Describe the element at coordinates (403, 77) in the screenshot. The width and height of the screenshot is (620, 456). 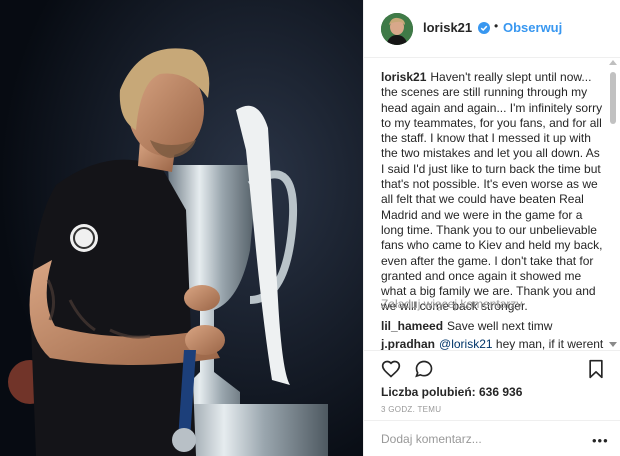
I see `caption-author: lorisk21` at that location.